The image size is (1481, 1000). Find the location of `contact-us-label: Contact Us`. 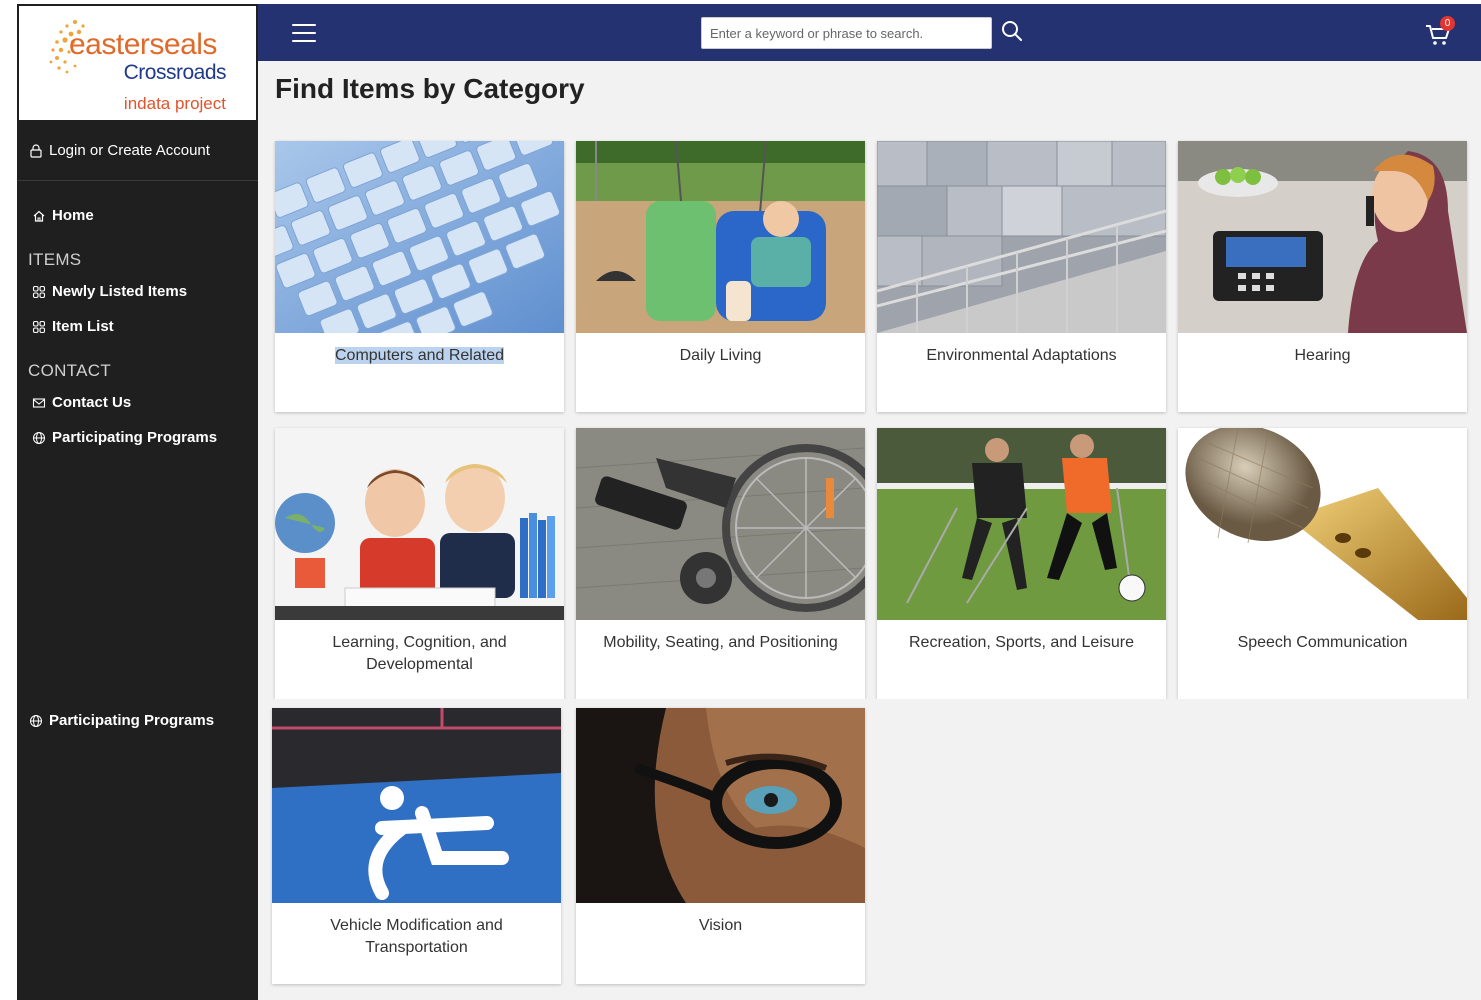

contact-us-label: Contact Us is located at coordinates (92, 402).